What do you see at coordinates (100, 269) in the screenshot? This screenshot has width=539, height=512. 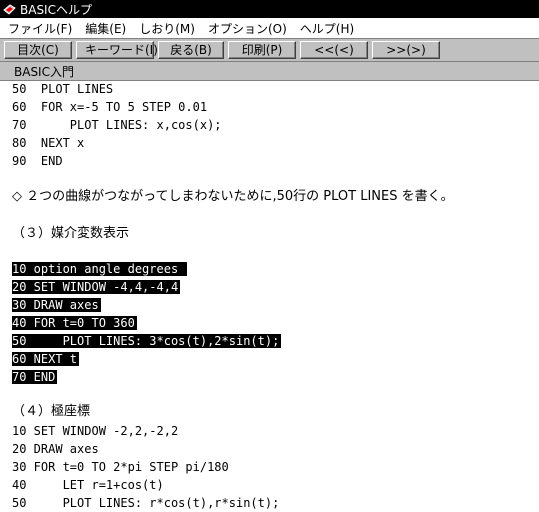 I see `selected-code-line: 10 option angle degrees` at bounding box center [100, 269].